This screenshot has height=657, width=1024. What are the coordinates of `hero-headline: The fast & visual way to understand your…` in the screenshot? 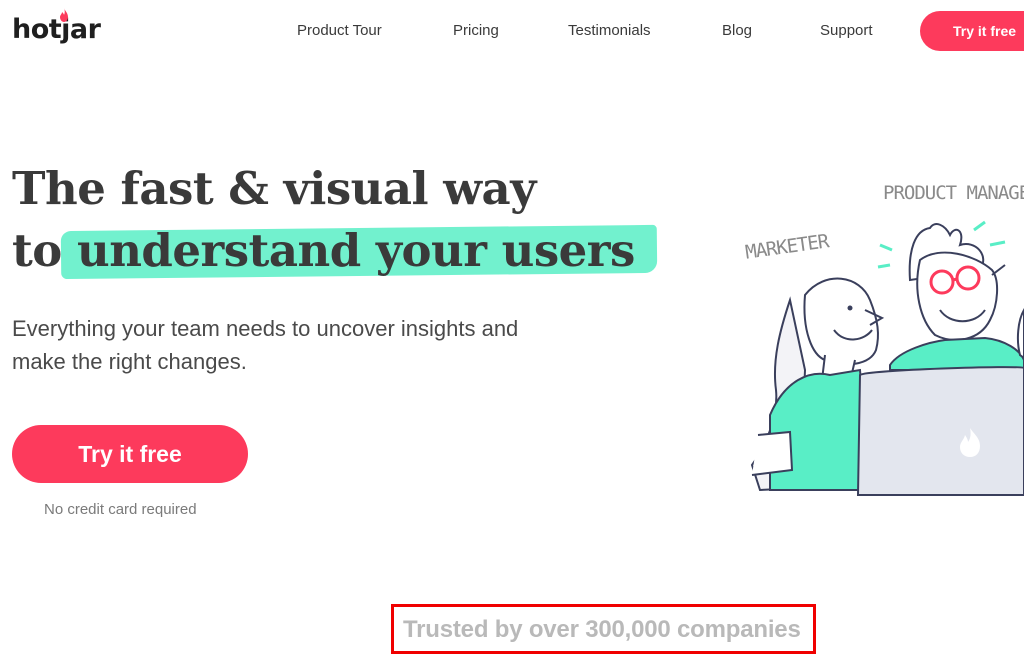 It's located at (323, 220).